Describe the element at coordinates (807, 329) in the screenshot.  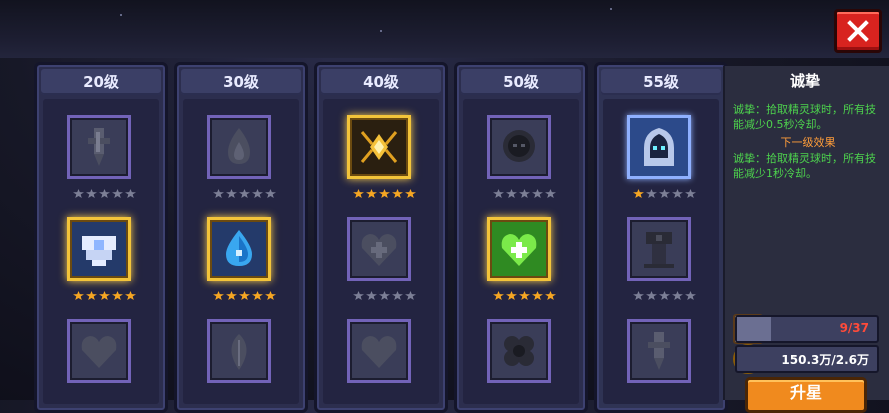
I see `fragment-progress-bar: 9/37` at that location.